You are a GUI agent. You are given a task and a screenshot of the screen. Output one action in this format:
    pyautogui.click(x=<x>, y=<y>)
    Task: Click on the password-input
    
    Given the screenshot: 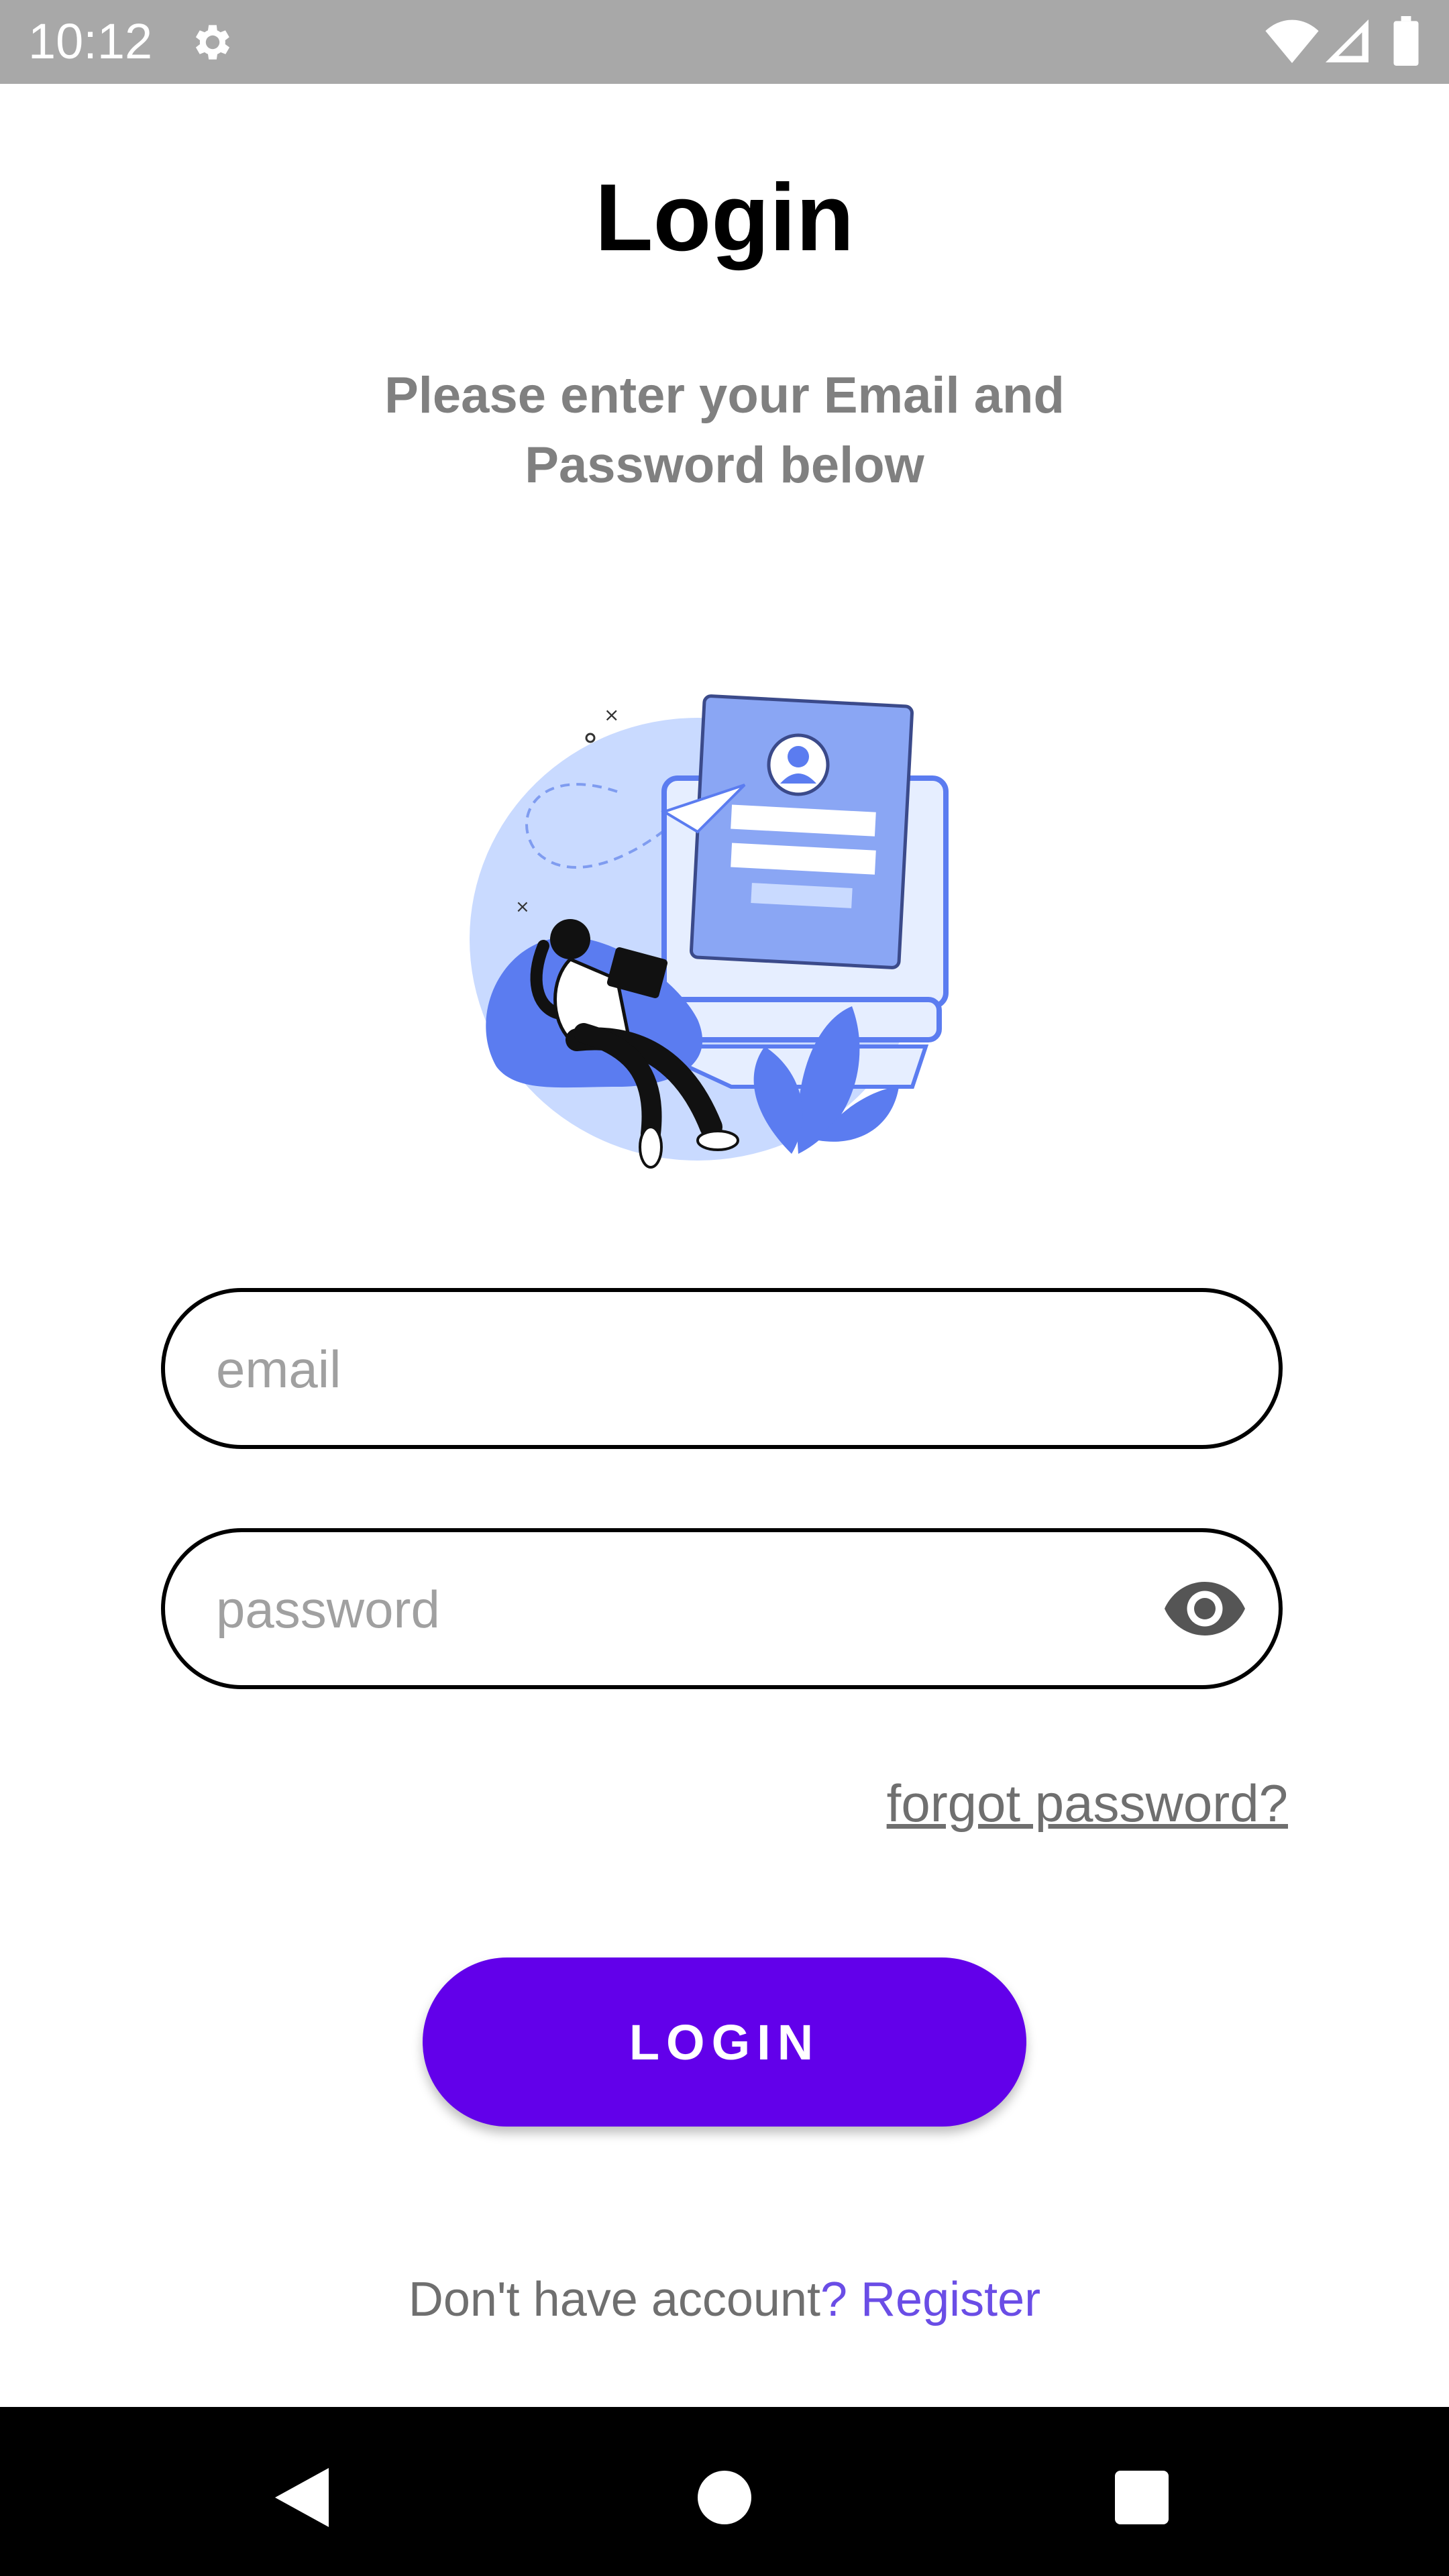 What is the action you would take?
    pyautogui.click(x=669, y=1609)
    